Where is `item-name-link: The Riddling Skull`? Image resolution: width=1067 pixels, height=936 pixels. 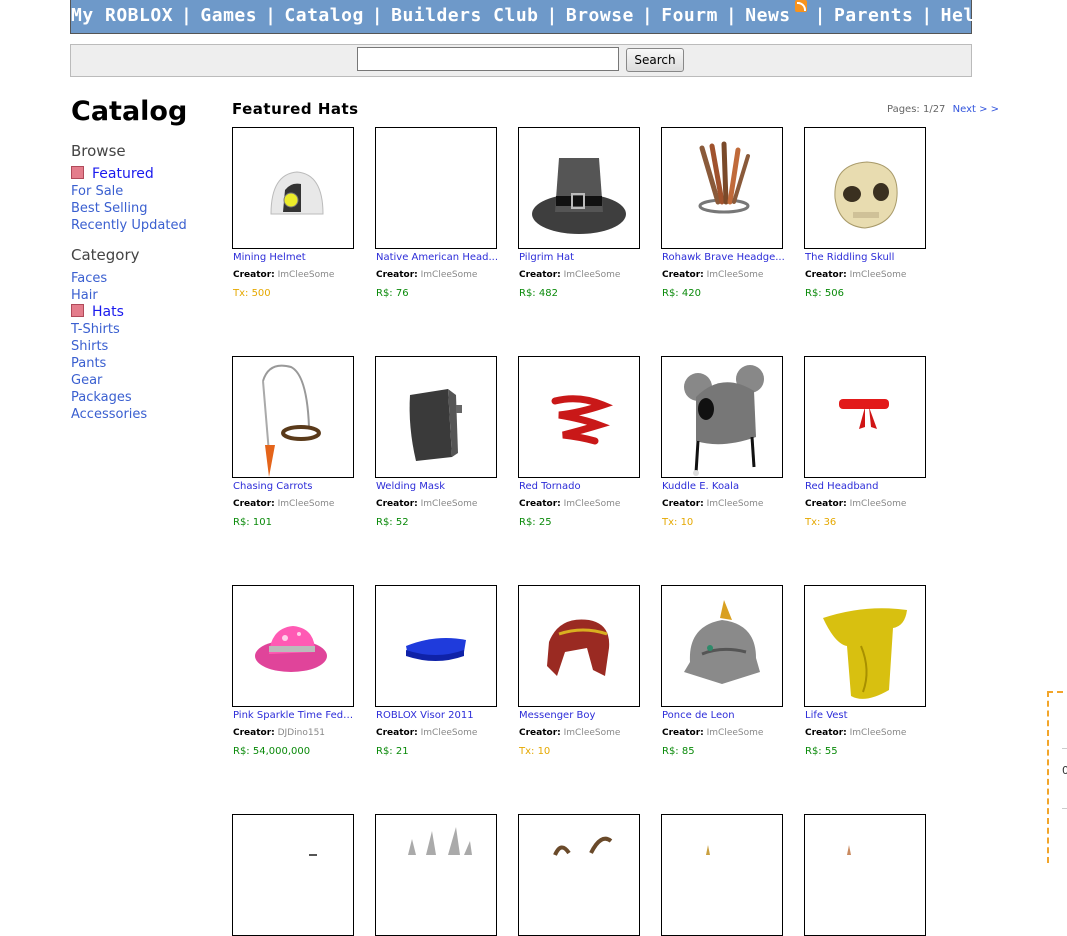
item-name-link: The Riddling Skull is located at coordinates (867, 257).